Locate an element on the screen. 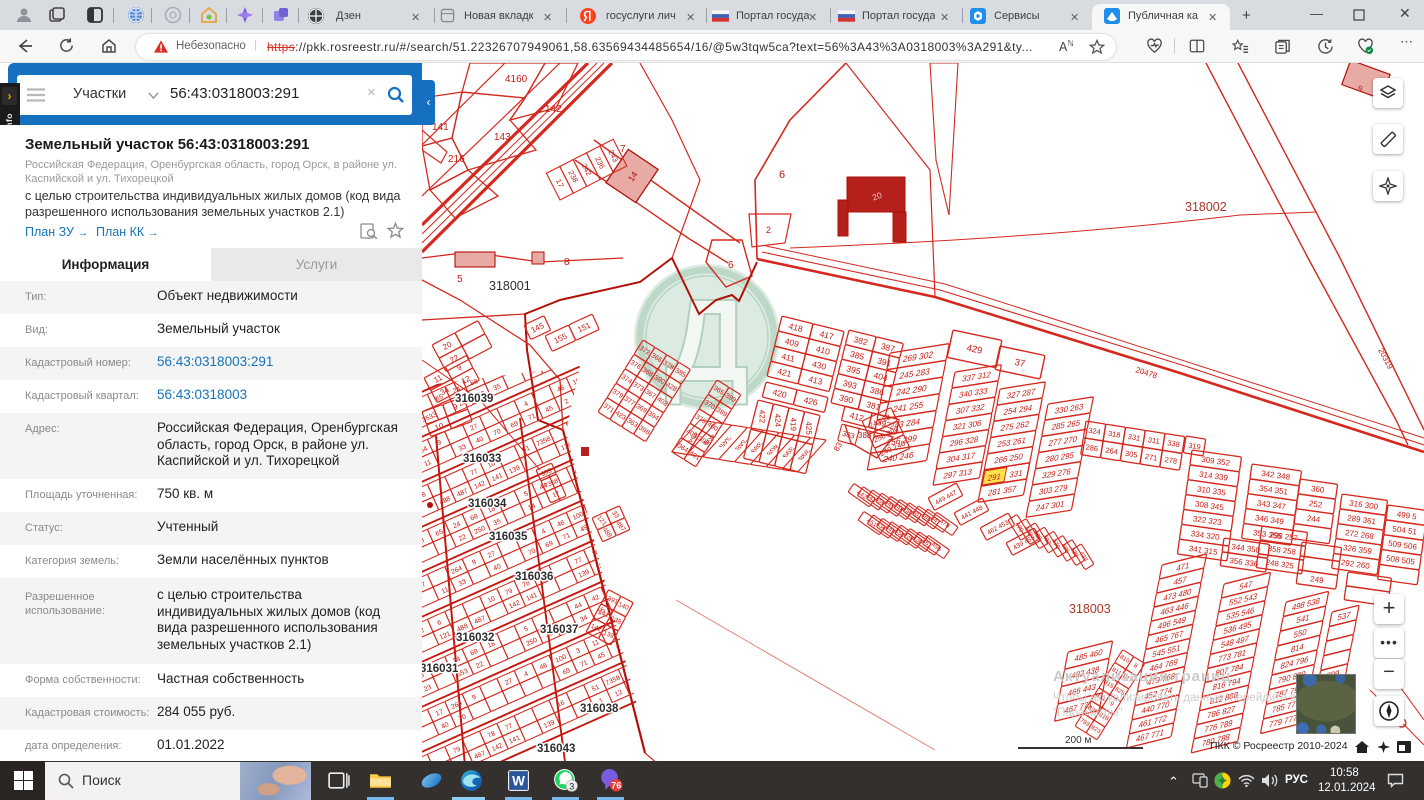  svg-text: 33 is located at coordinates (463, 583).